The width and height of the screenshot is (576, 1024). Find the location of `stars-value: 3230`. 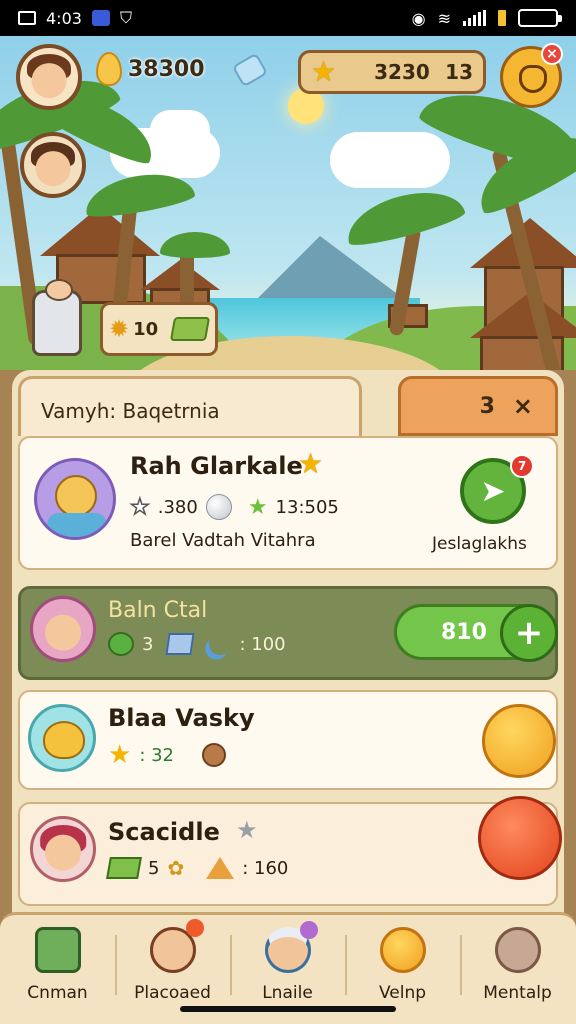

stars-value: 3230 is located at coordinates (402, 72).